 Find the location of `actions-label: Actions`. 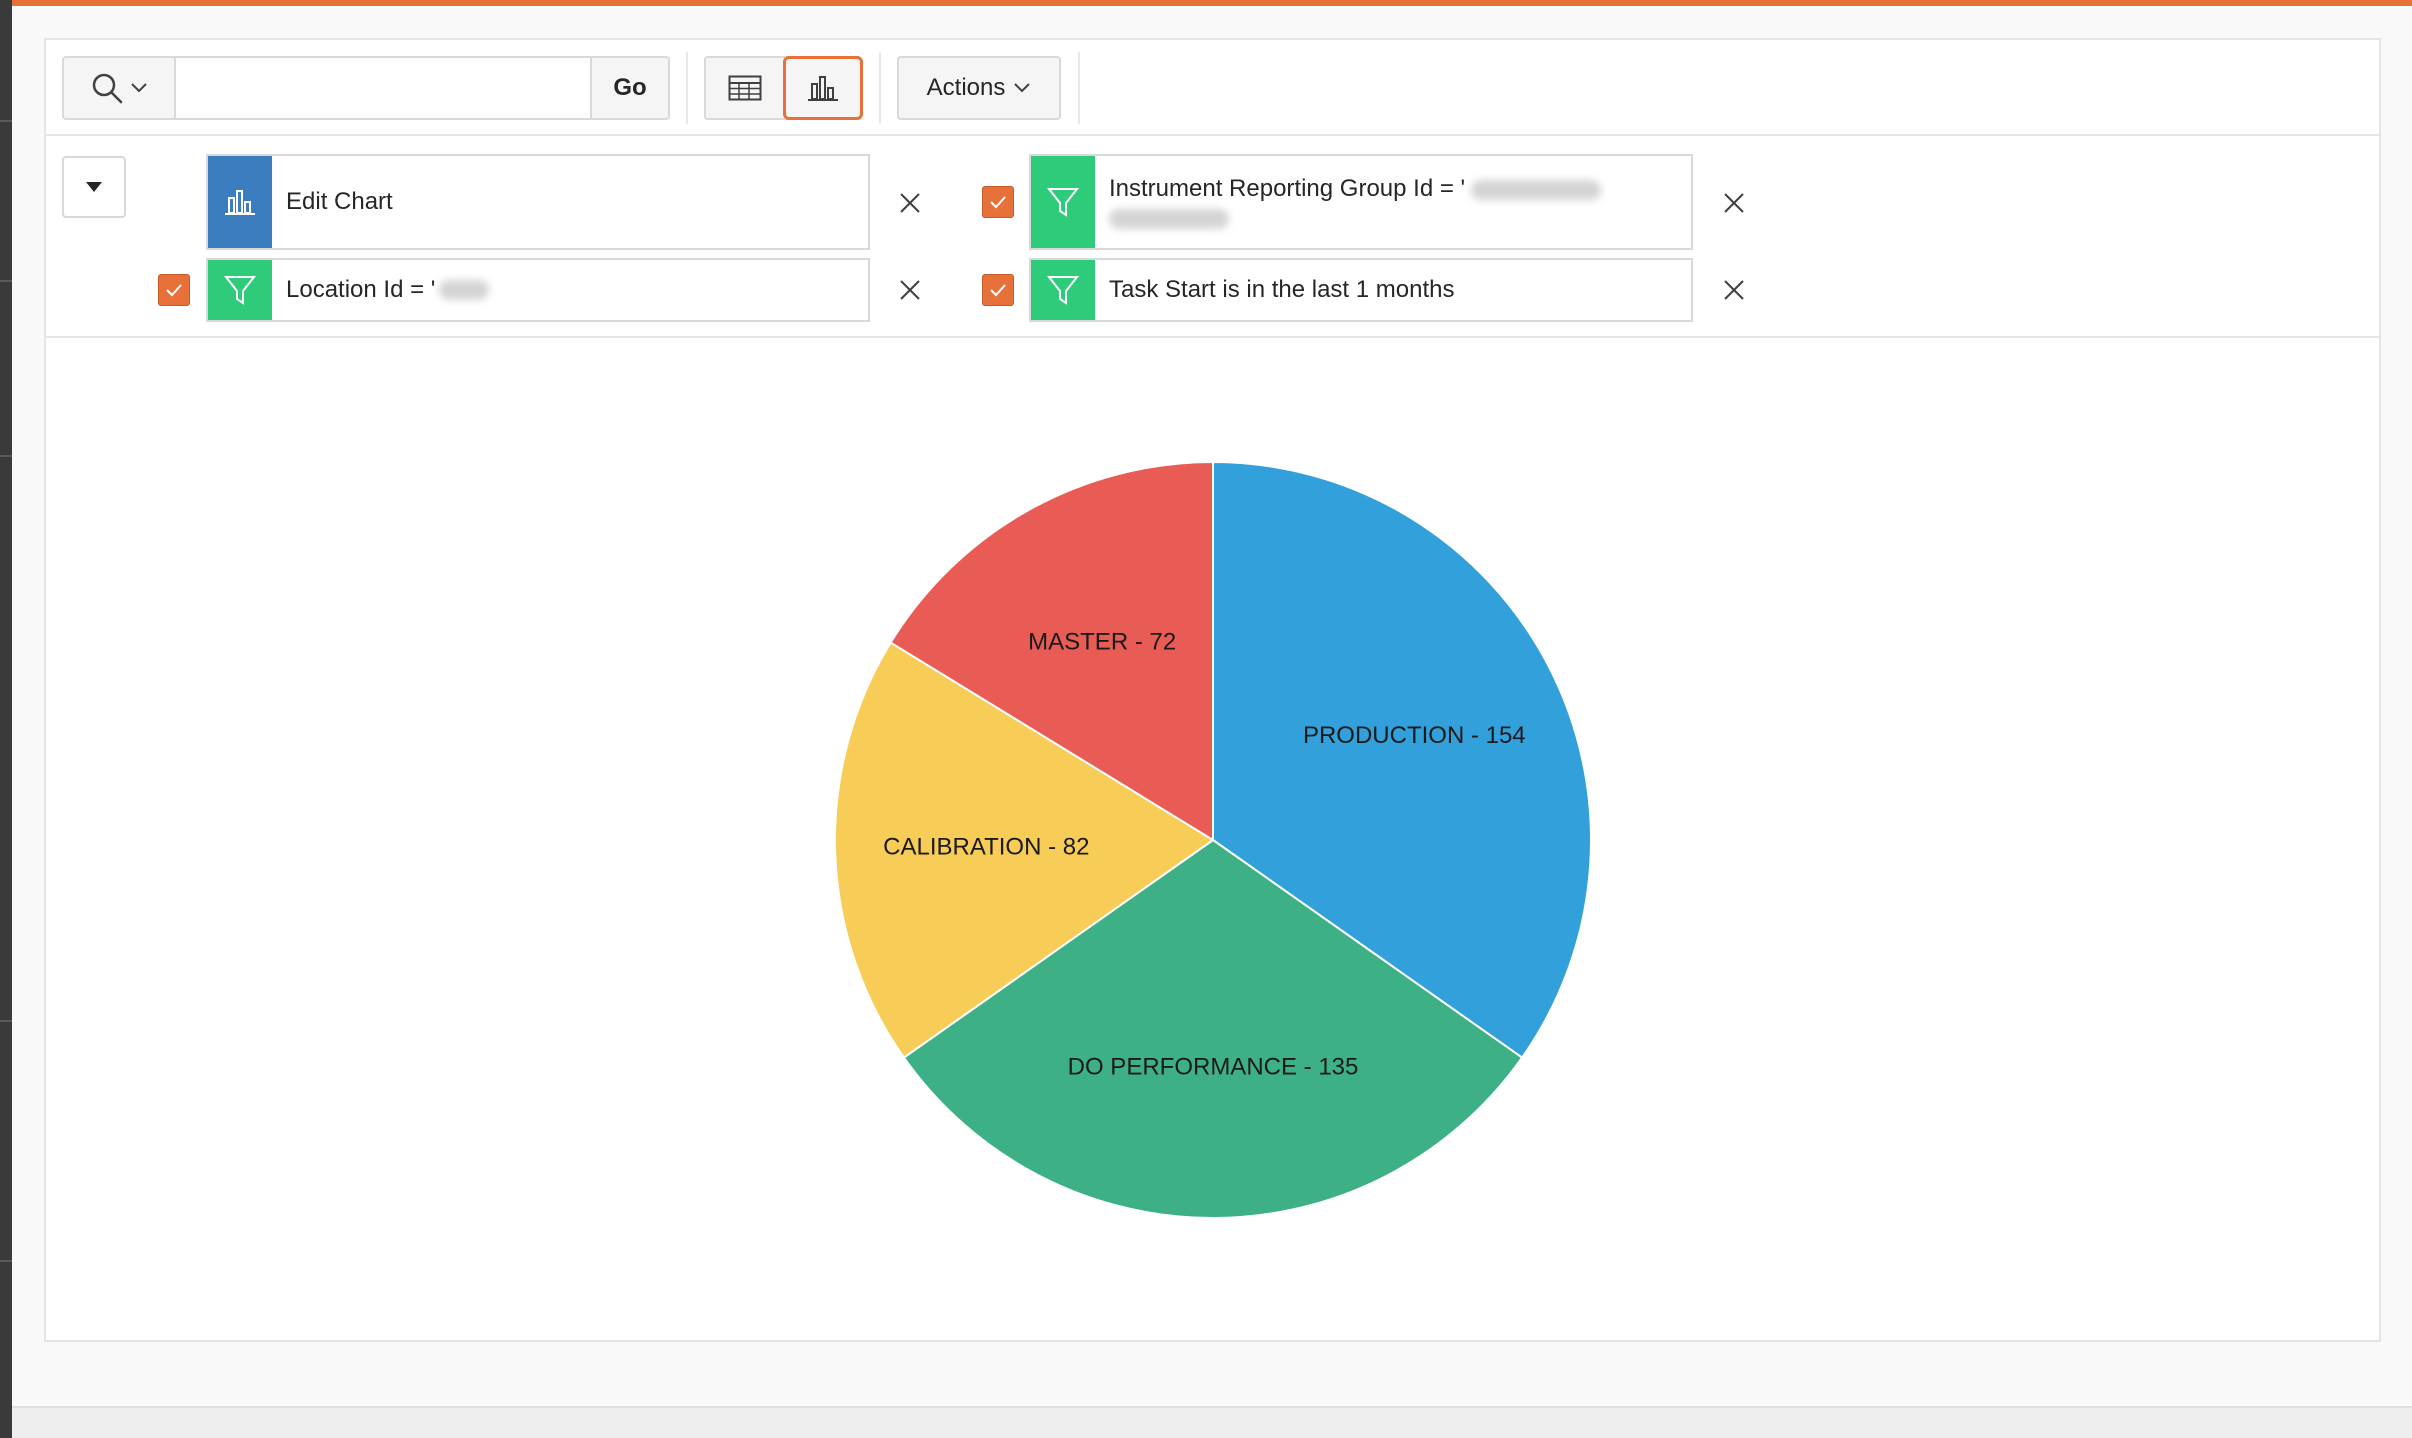

actions-label: Actions is located at coordinates (966, 87).